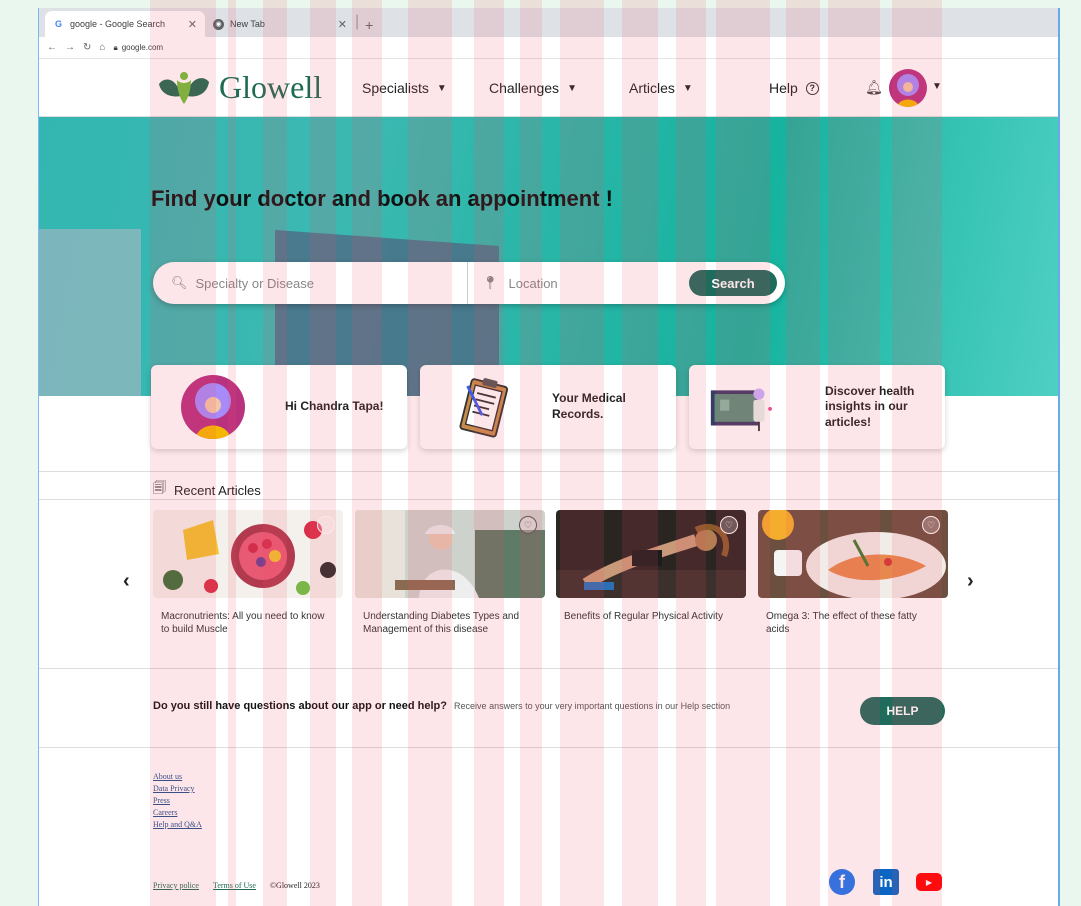 The image size is (1081, 906). I want to click on youtube-icon: ▶, so click(929, 882).